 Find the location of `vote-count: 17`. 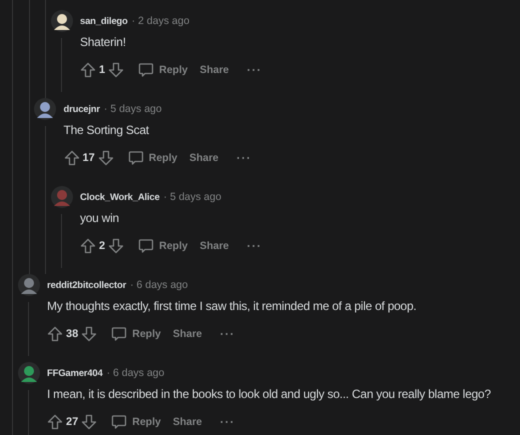

vote-count: 17 is located at coordinates (88, 158).